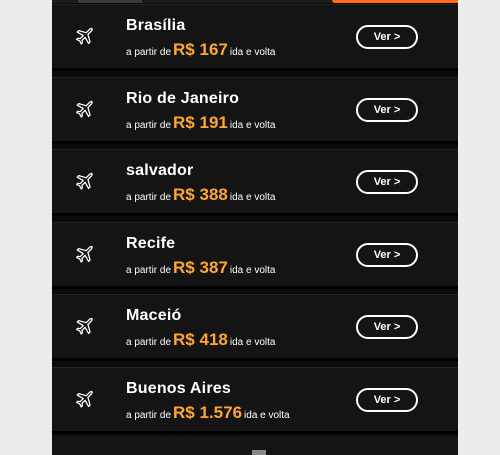 The height and width of the screenshot is (455, 500). I want to click on destination-price: R$ 1.576, so click(208, 412).